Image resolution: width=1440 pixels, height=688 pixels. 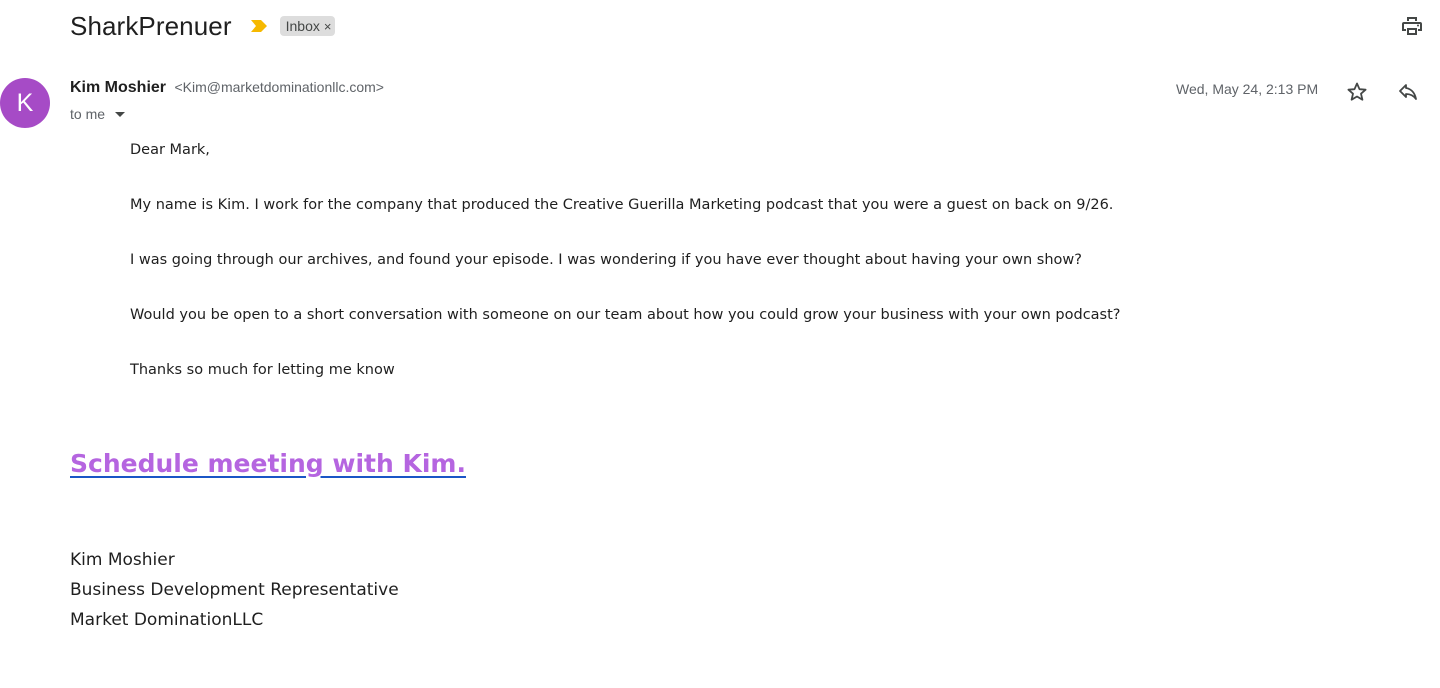 I want to click on email-subject: SharkPrenuer, so click(x=151, y=25).